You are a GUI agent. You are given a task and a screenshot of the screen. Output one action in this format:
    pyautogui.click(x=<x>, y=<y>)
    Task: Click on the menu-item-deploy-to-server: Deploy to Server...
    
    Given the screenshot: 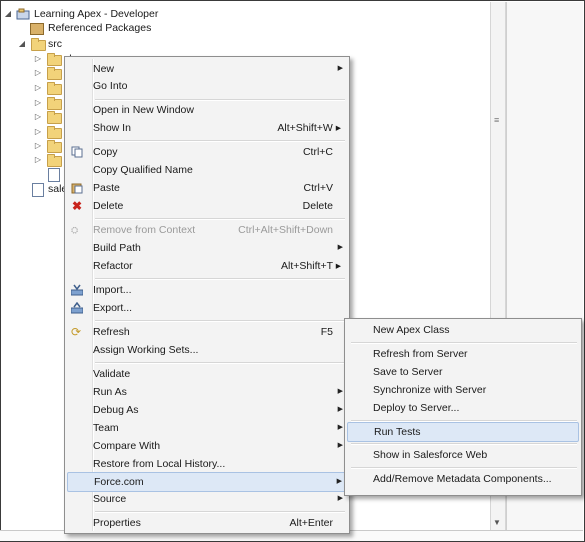 What is the action you would take?
    pyautogui.click(x=463, y=408)
    